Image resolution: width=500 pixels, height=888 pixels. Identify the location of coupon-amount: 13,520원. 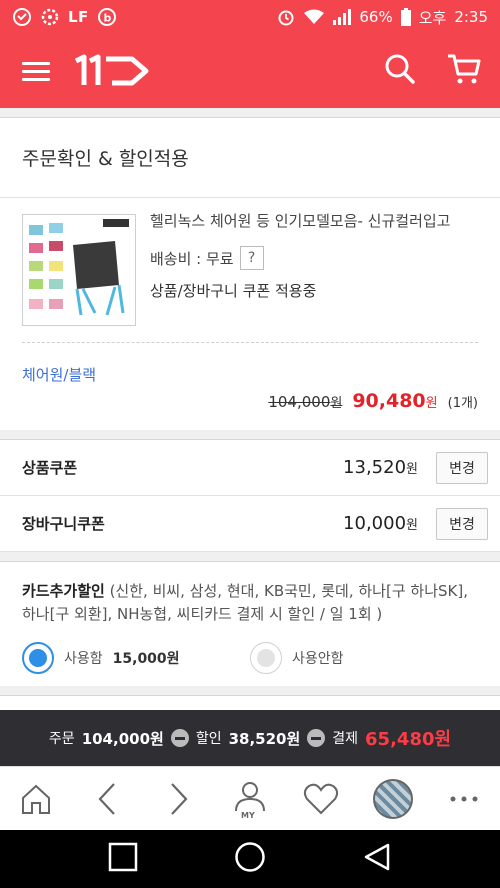
(380, 467).